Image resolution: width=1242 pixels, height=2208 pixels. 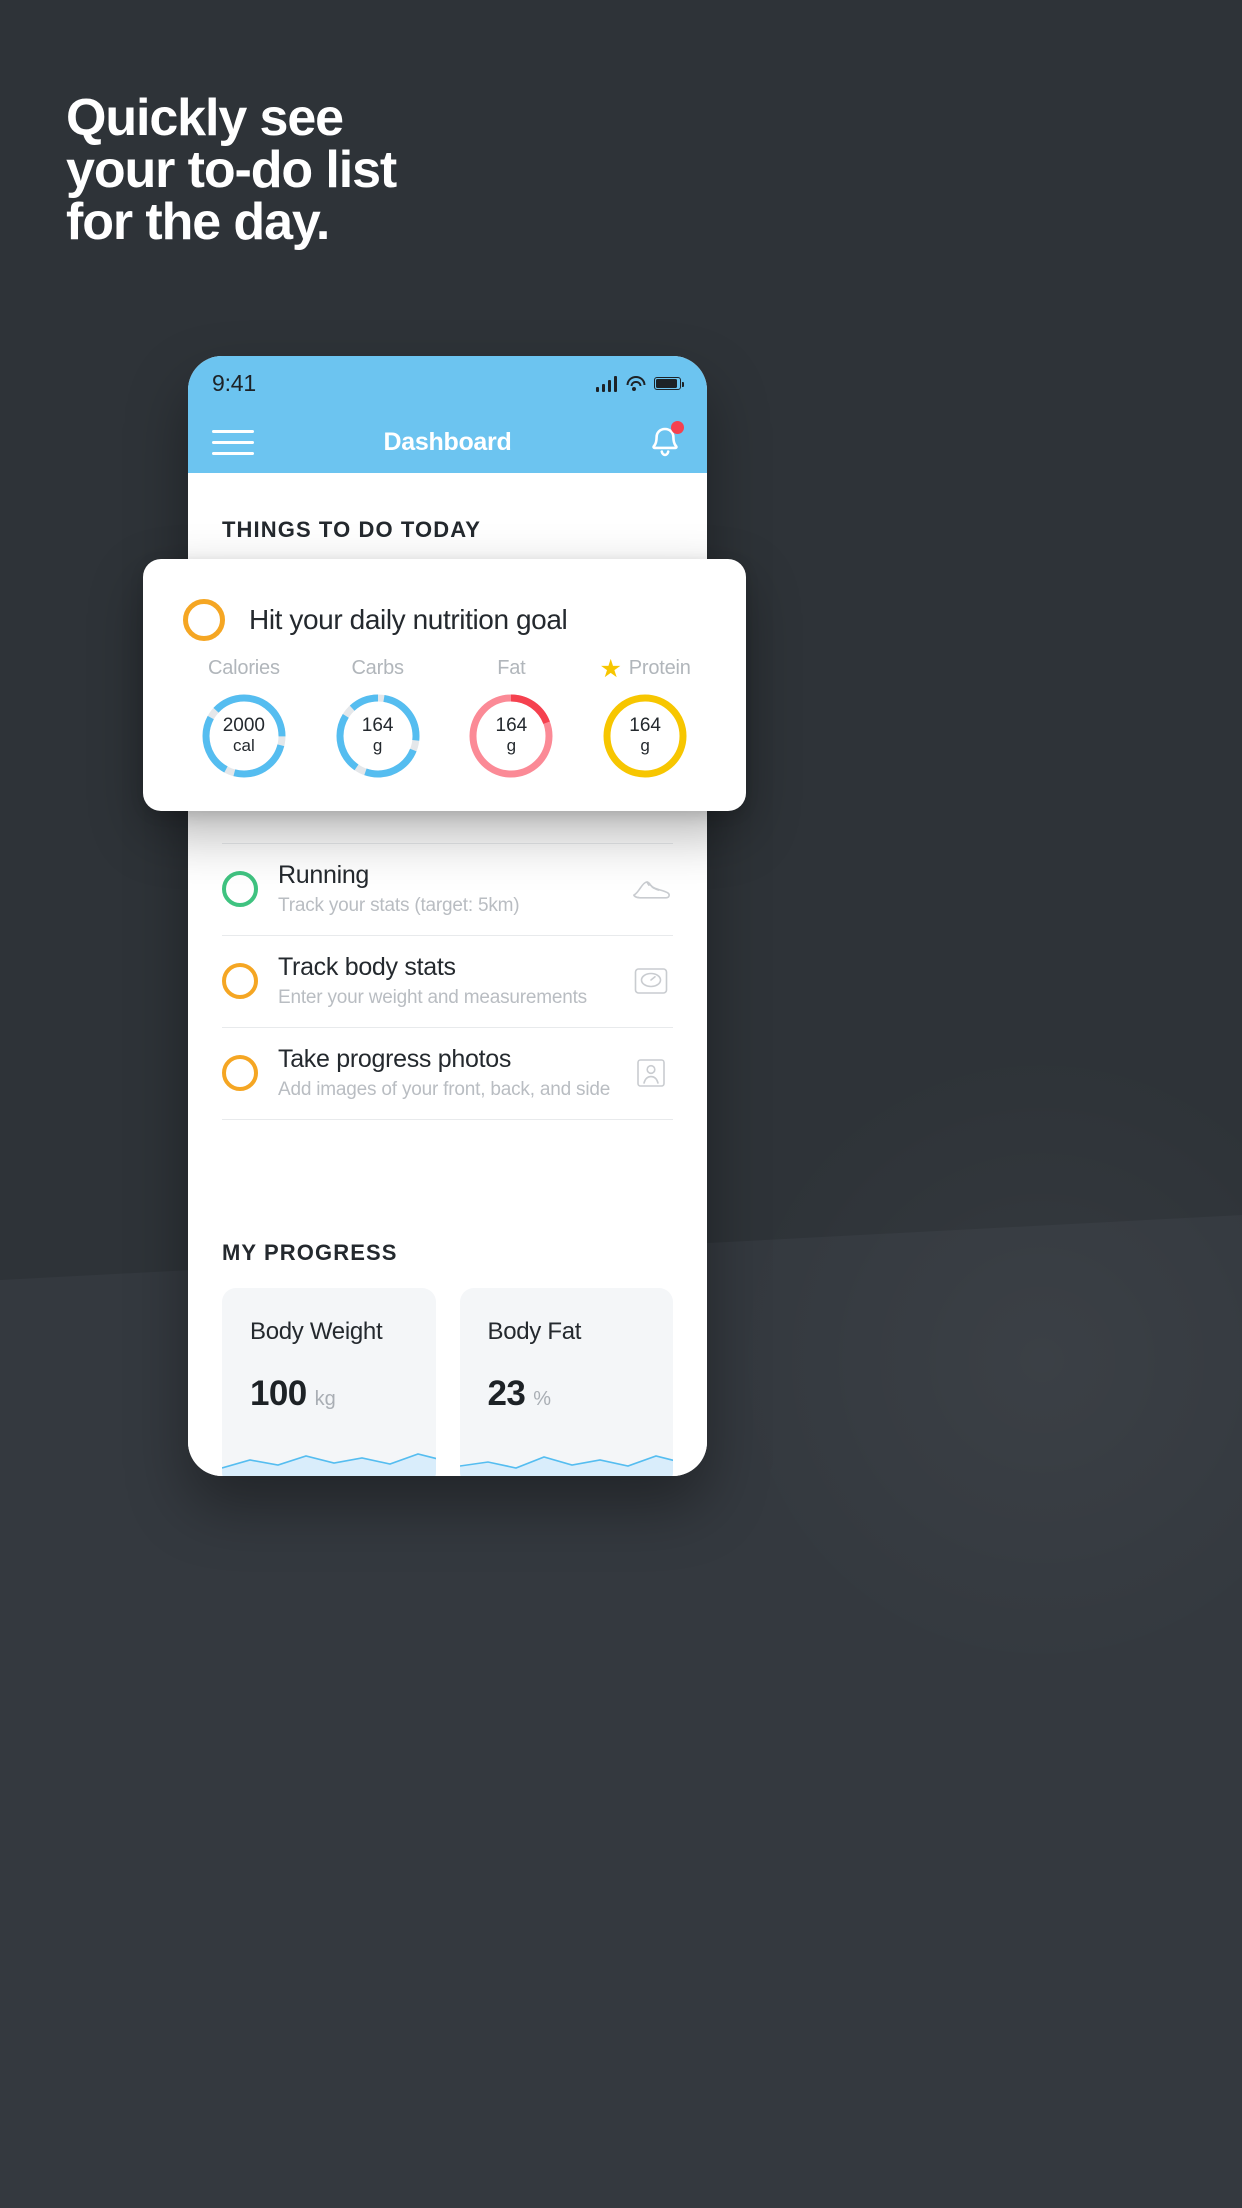 What do you see at coordinates (651, 889) in the screenshot?
I see `running-shoe-icon` at bounding box center [651, 889].